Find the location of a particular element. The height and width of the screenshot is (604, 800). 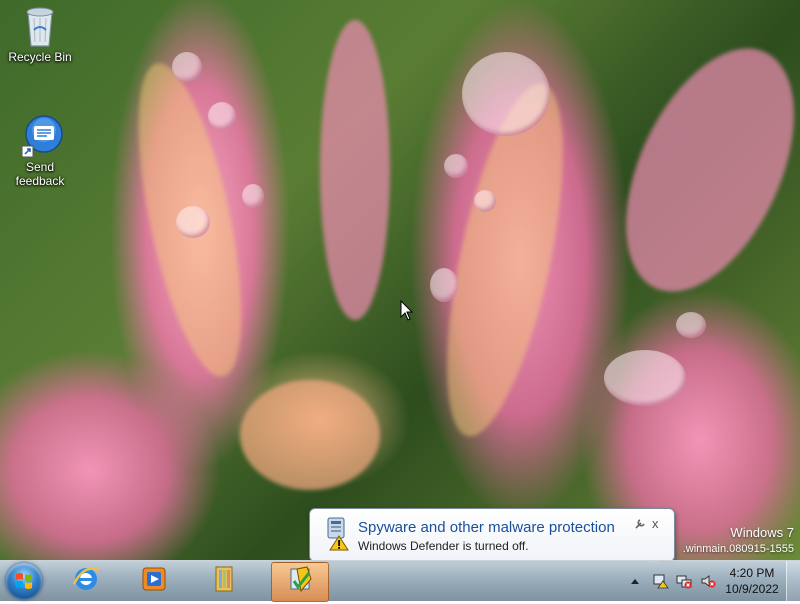

watermark-line2: .winmain.080915-1555 is located at coordinates (738, 549).